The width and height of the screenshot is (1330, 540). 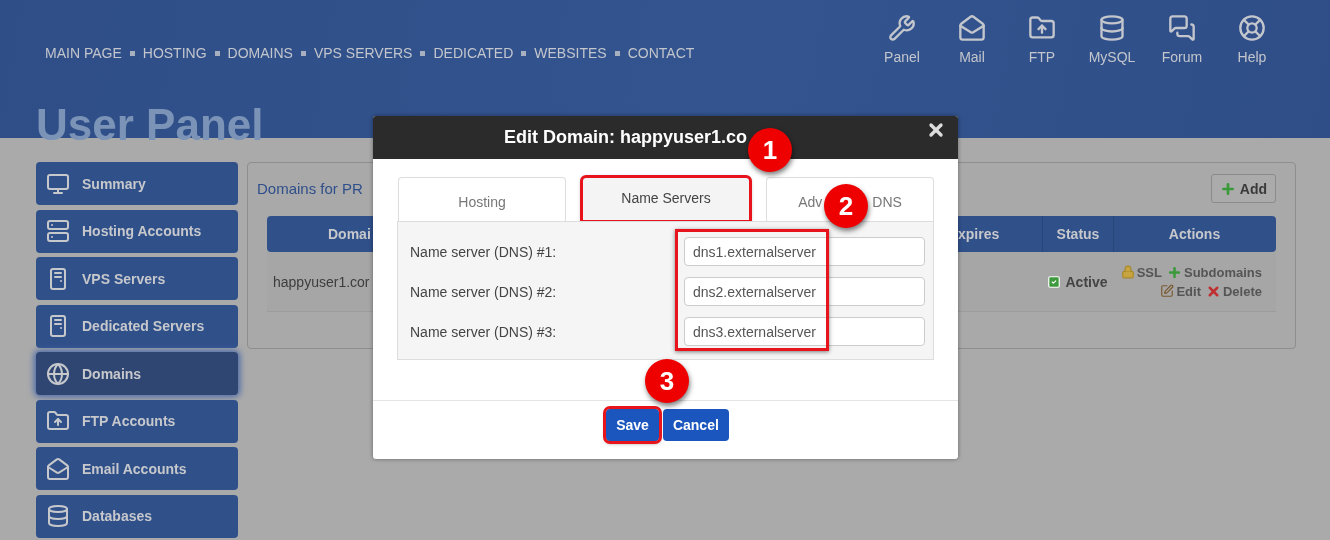 I want to click on sidebar-item: Summary, so click(x=137, y=183).